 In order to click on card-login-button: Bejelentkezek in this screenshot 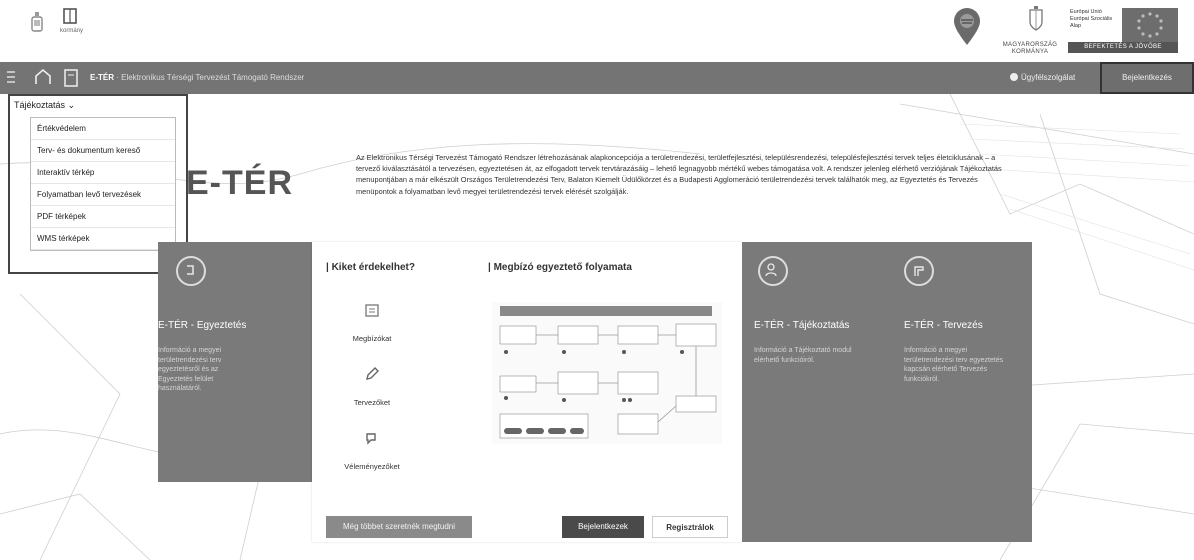, I will do `click(603, 527)`.